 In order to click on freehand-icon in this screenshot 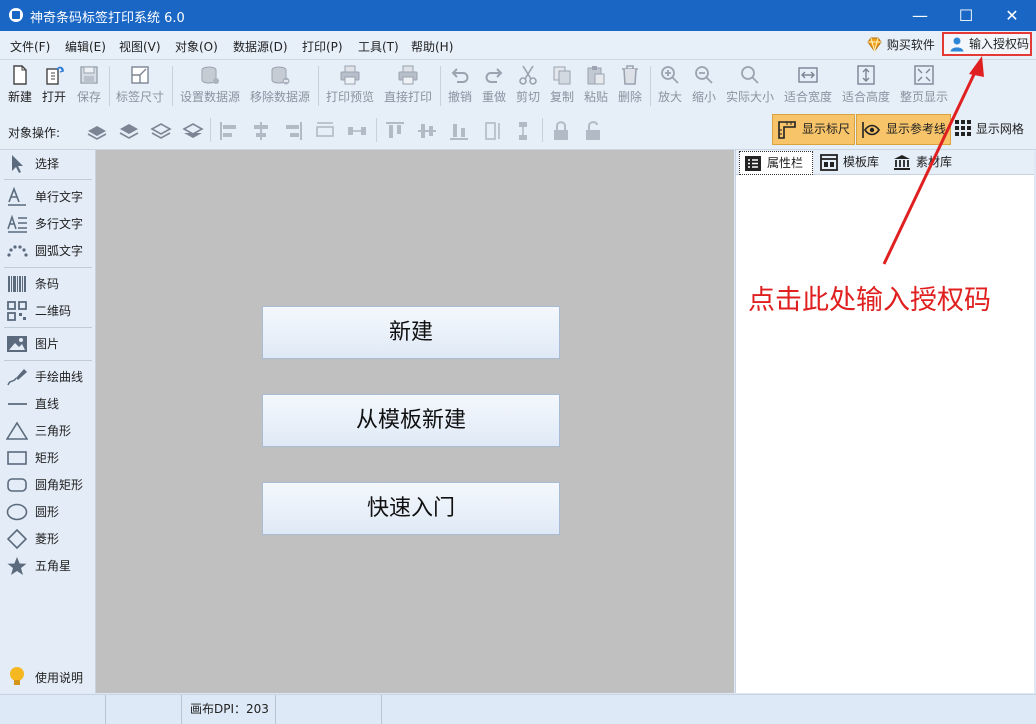, I will do `click(17, 377)`.